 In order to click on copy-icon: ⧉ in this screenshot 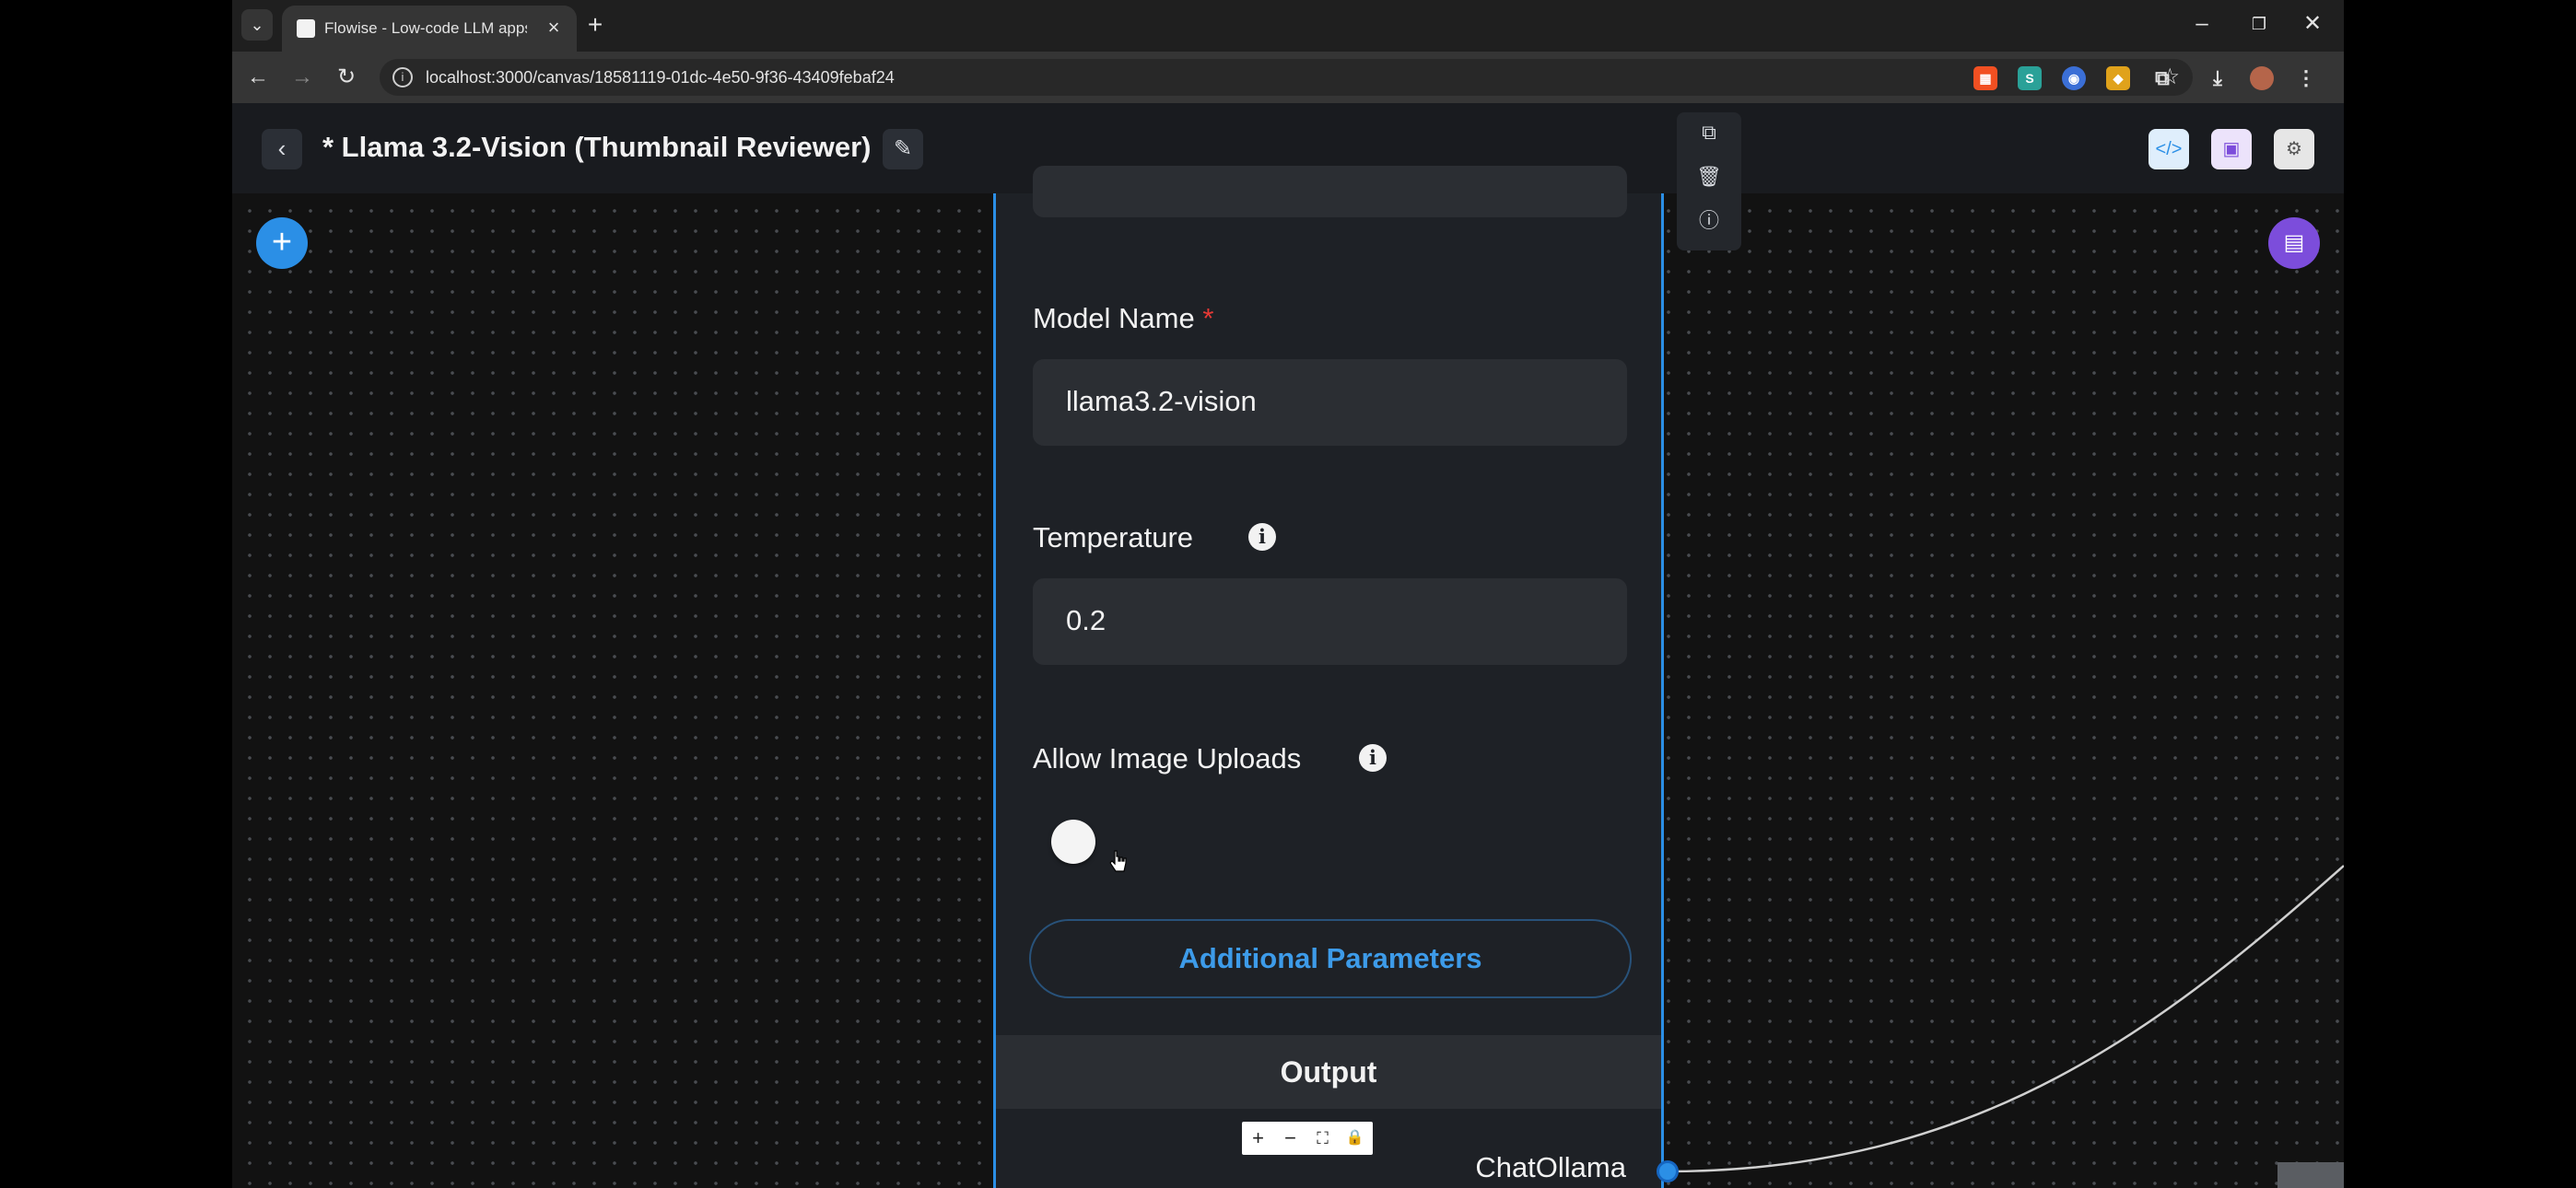, I will do `click(1709, 132)`.